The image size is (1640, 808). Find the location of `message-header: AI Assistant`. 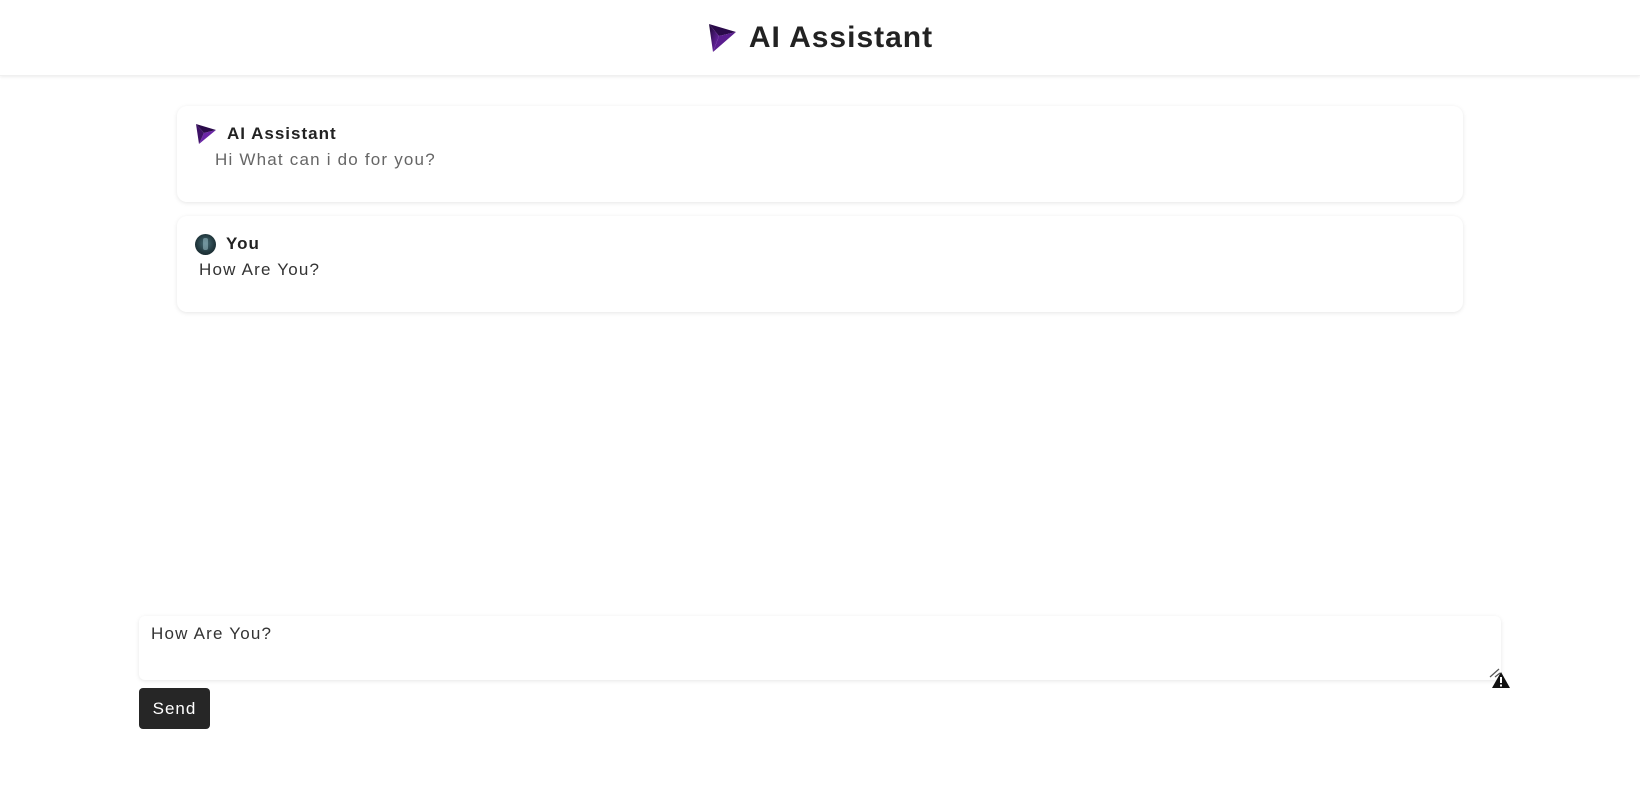

message-header: AI Assistant is located at coordinates (820, 134).